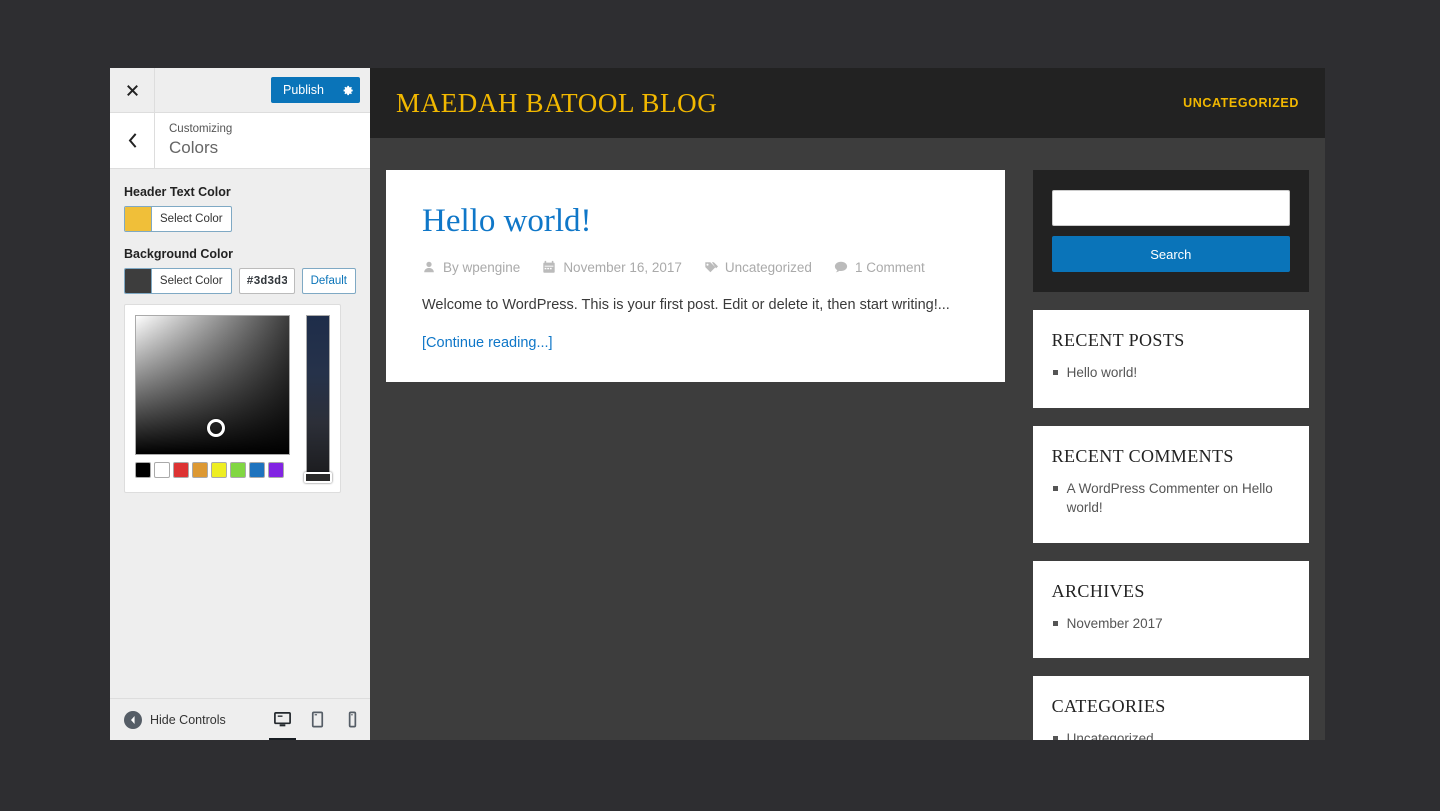 This screenshot has width=1440, height=811. I want to click on hide-controls-button: Hide Controls, so click(175, 719).